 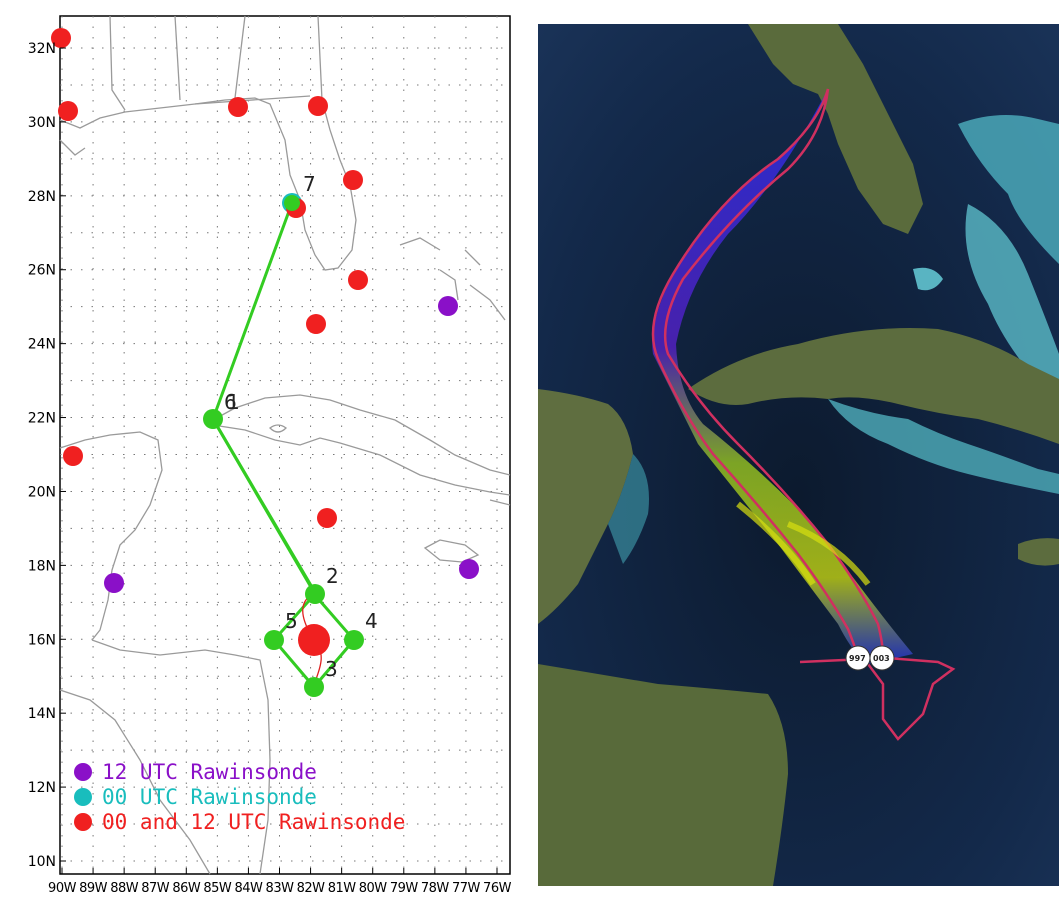 I want to click on latitude-tick-label: 14N, so click(x=42, y=714).